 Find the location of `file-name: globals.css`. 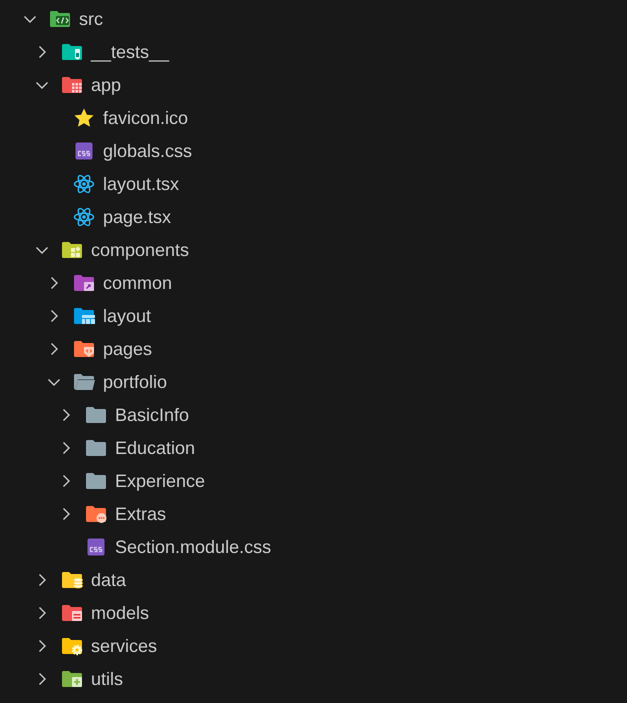

file-name: globals.css is located at coordinates (147, 151).